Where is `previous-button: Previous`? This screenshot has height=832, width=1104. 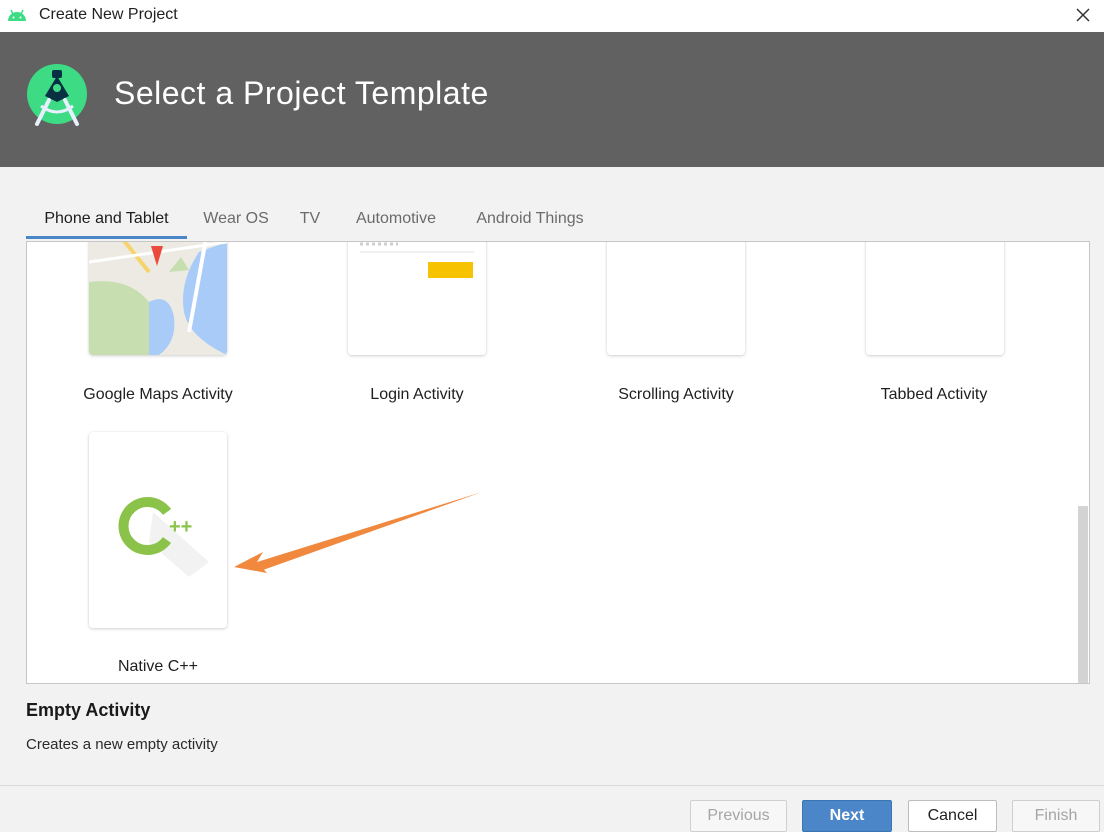 previous-button: Previous is located at coordinates (738, 816).